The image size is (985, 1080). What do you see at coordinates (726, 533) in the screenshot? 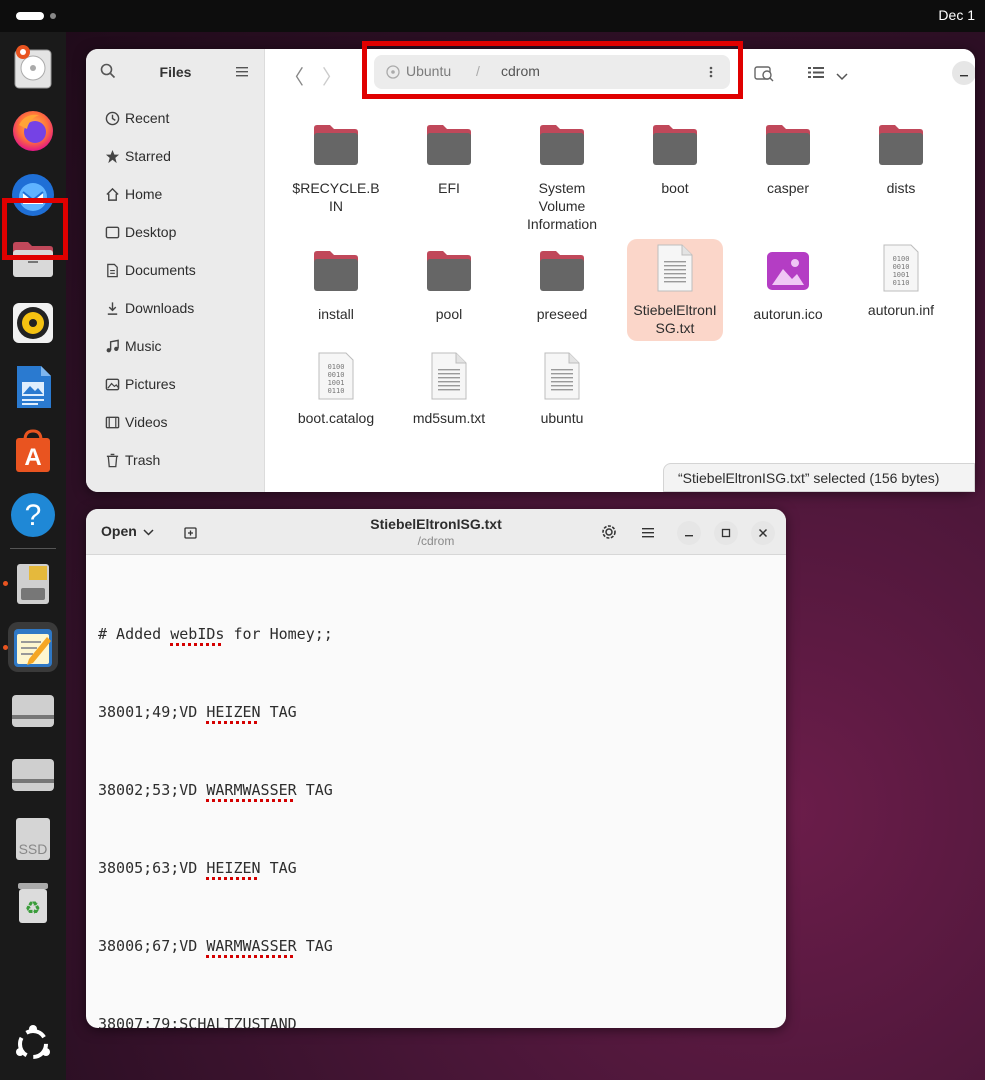
I see `maximize-button` at bounding box center [726, 533].